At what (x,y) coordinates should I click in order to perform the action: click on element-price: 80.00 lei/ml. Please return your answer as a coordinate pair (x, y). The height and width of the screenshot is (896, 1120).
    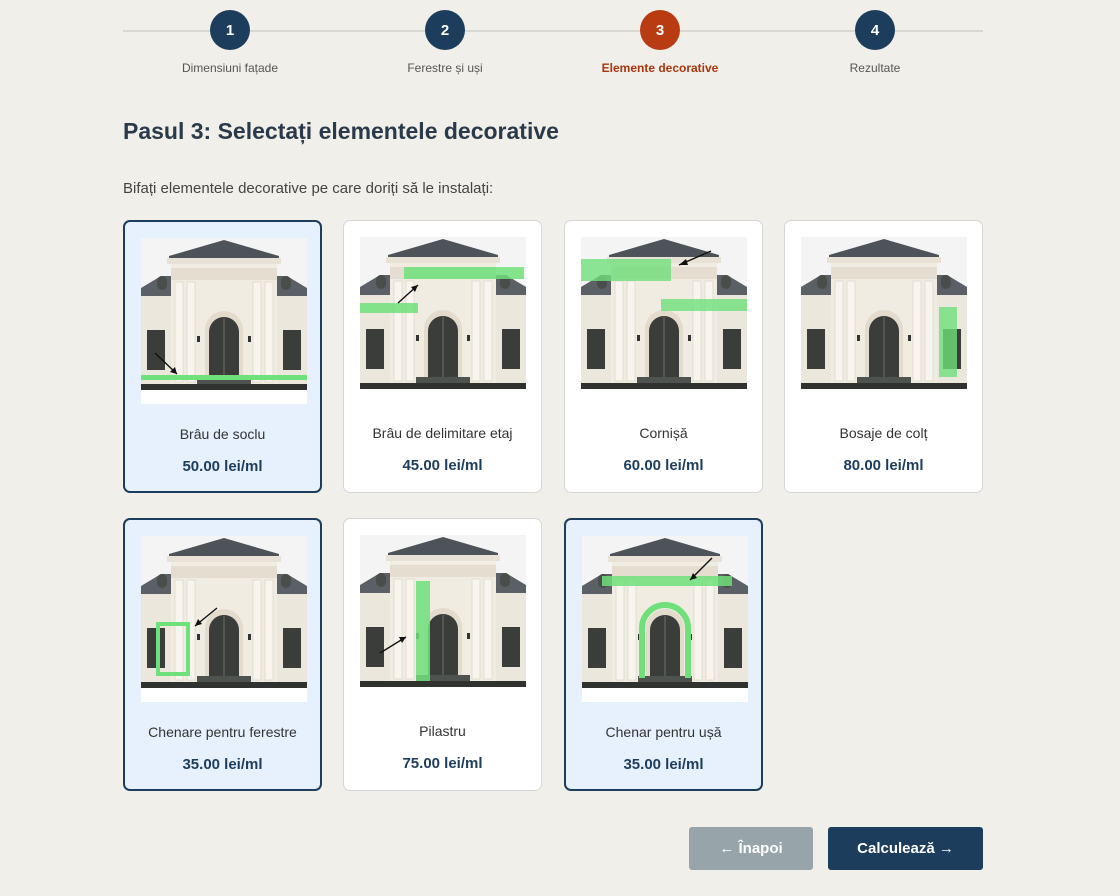
    Looking at the image, I should click on (883, 465).